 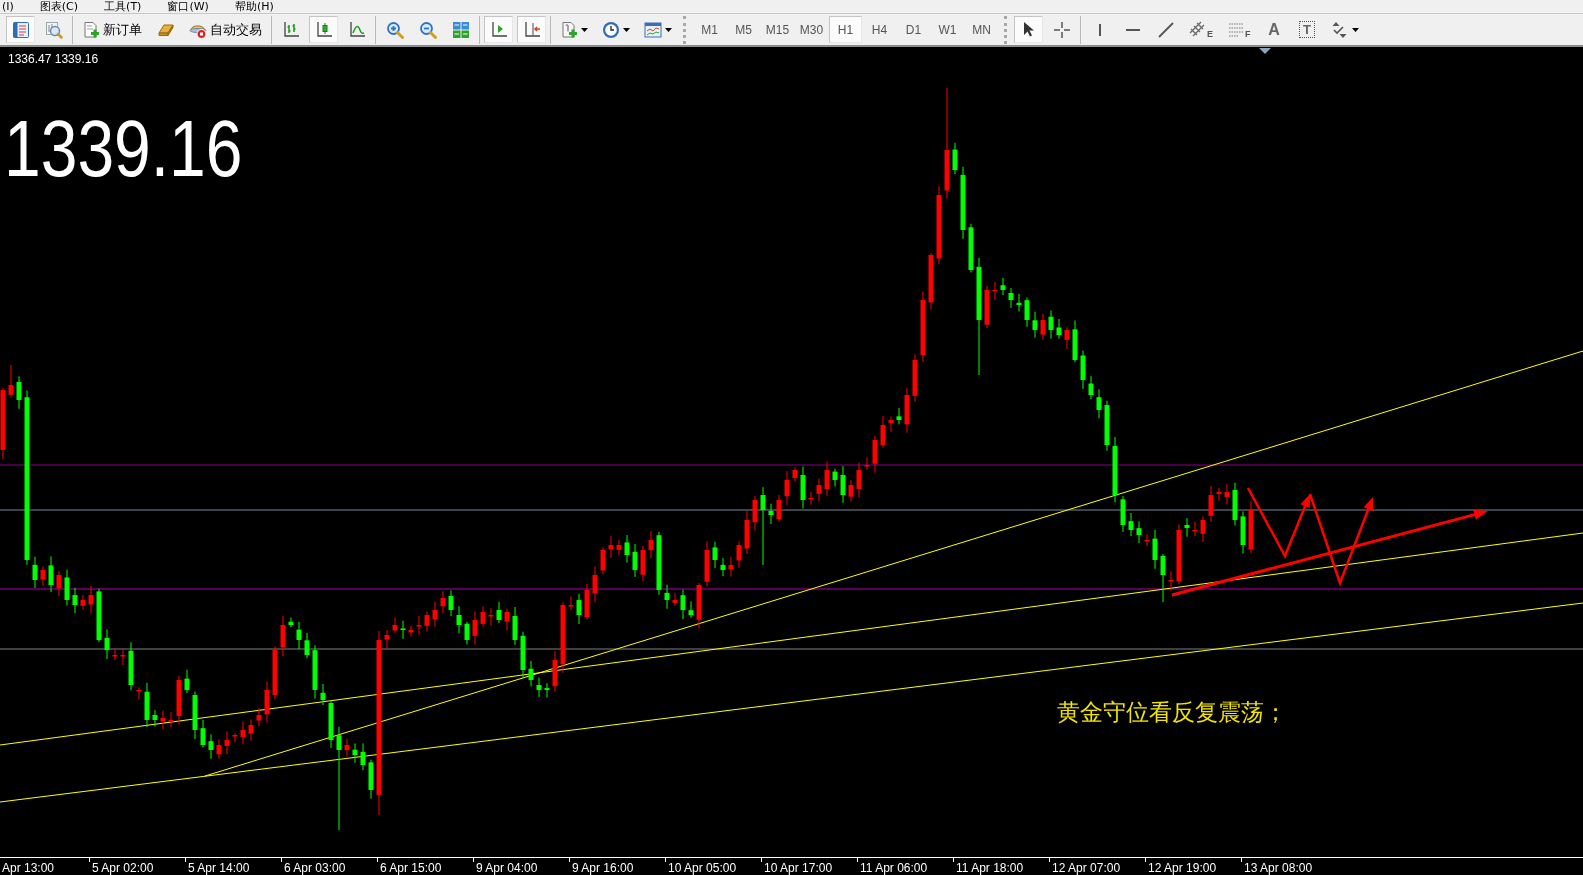 I want to click on timeframe-button: M5, so click(x=743, y=29).